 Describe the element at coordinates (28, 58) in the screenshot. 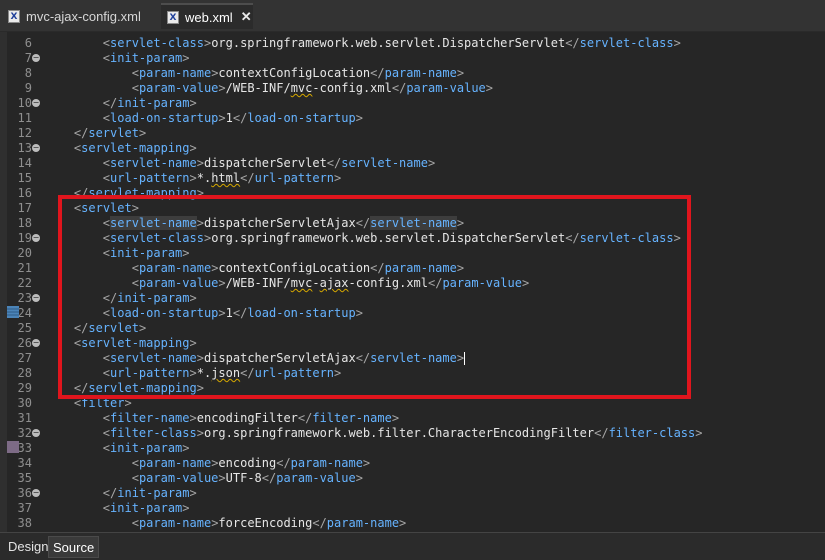

I see `line-number: 7` at that location.